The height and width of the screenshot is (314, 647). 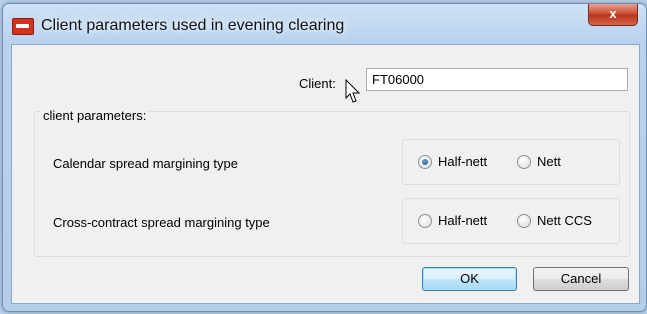 What do you see at coordinates (497, 79) in the screenshot?
I see `client-input` at bounding box center [497, 79].